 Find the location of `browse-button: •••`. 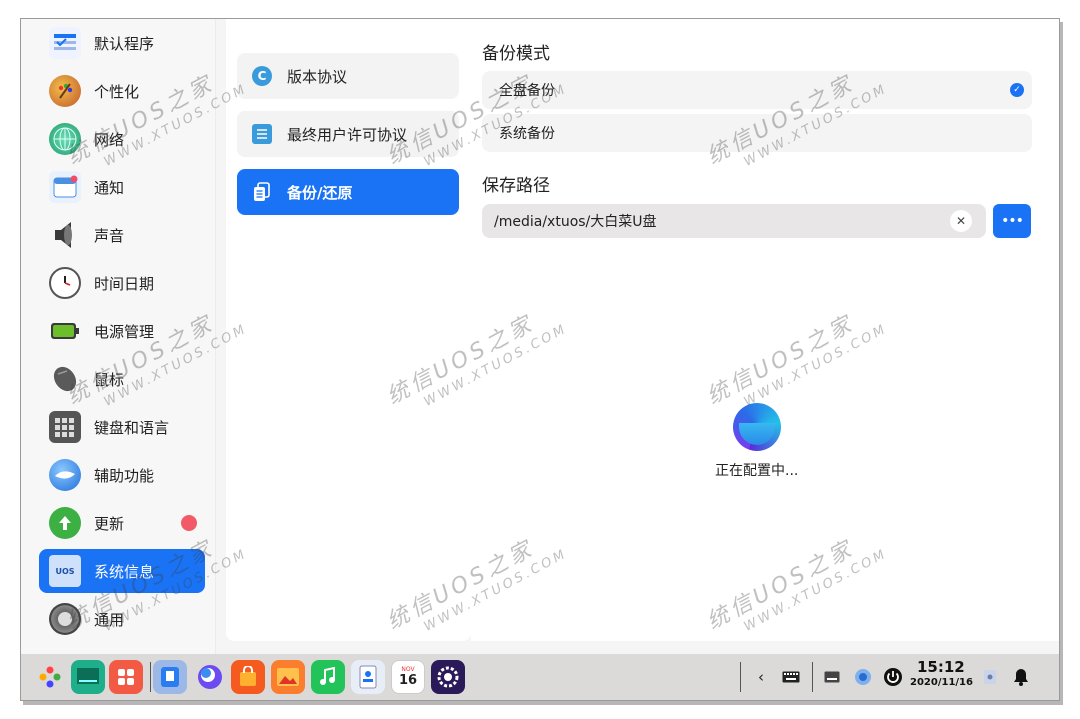

browse-button: ••• is located at coordinates (1012, 221).